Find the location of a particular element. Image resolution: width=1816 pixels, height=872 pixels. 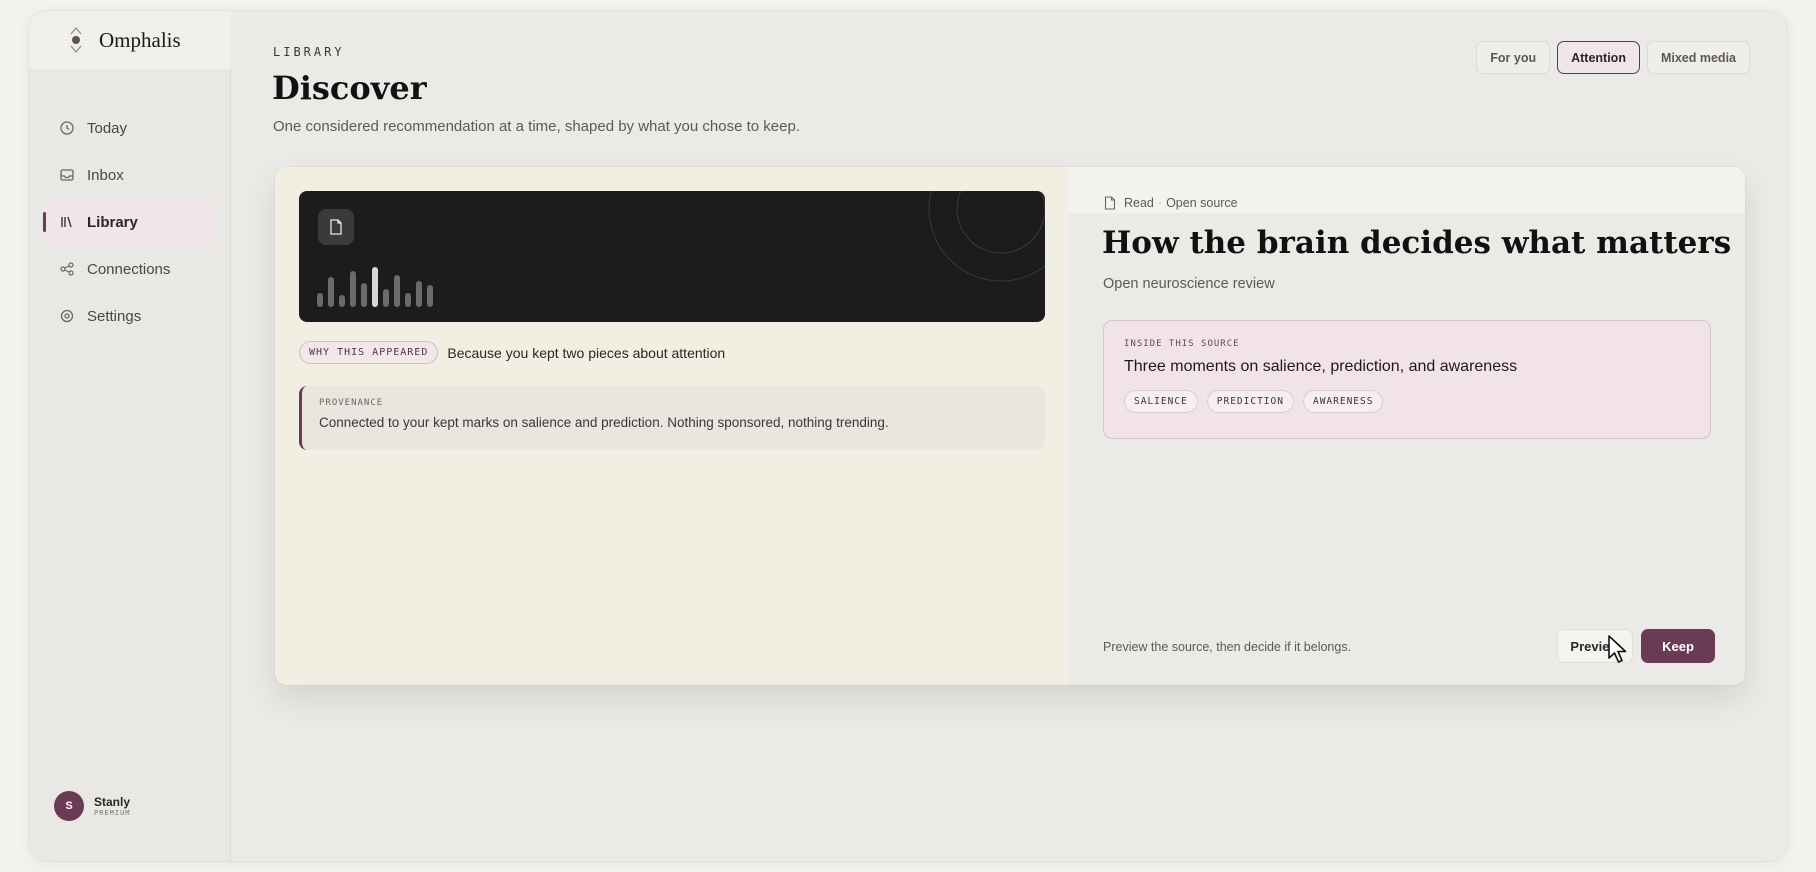

inbox-icon is located at coordinates (67, 175).